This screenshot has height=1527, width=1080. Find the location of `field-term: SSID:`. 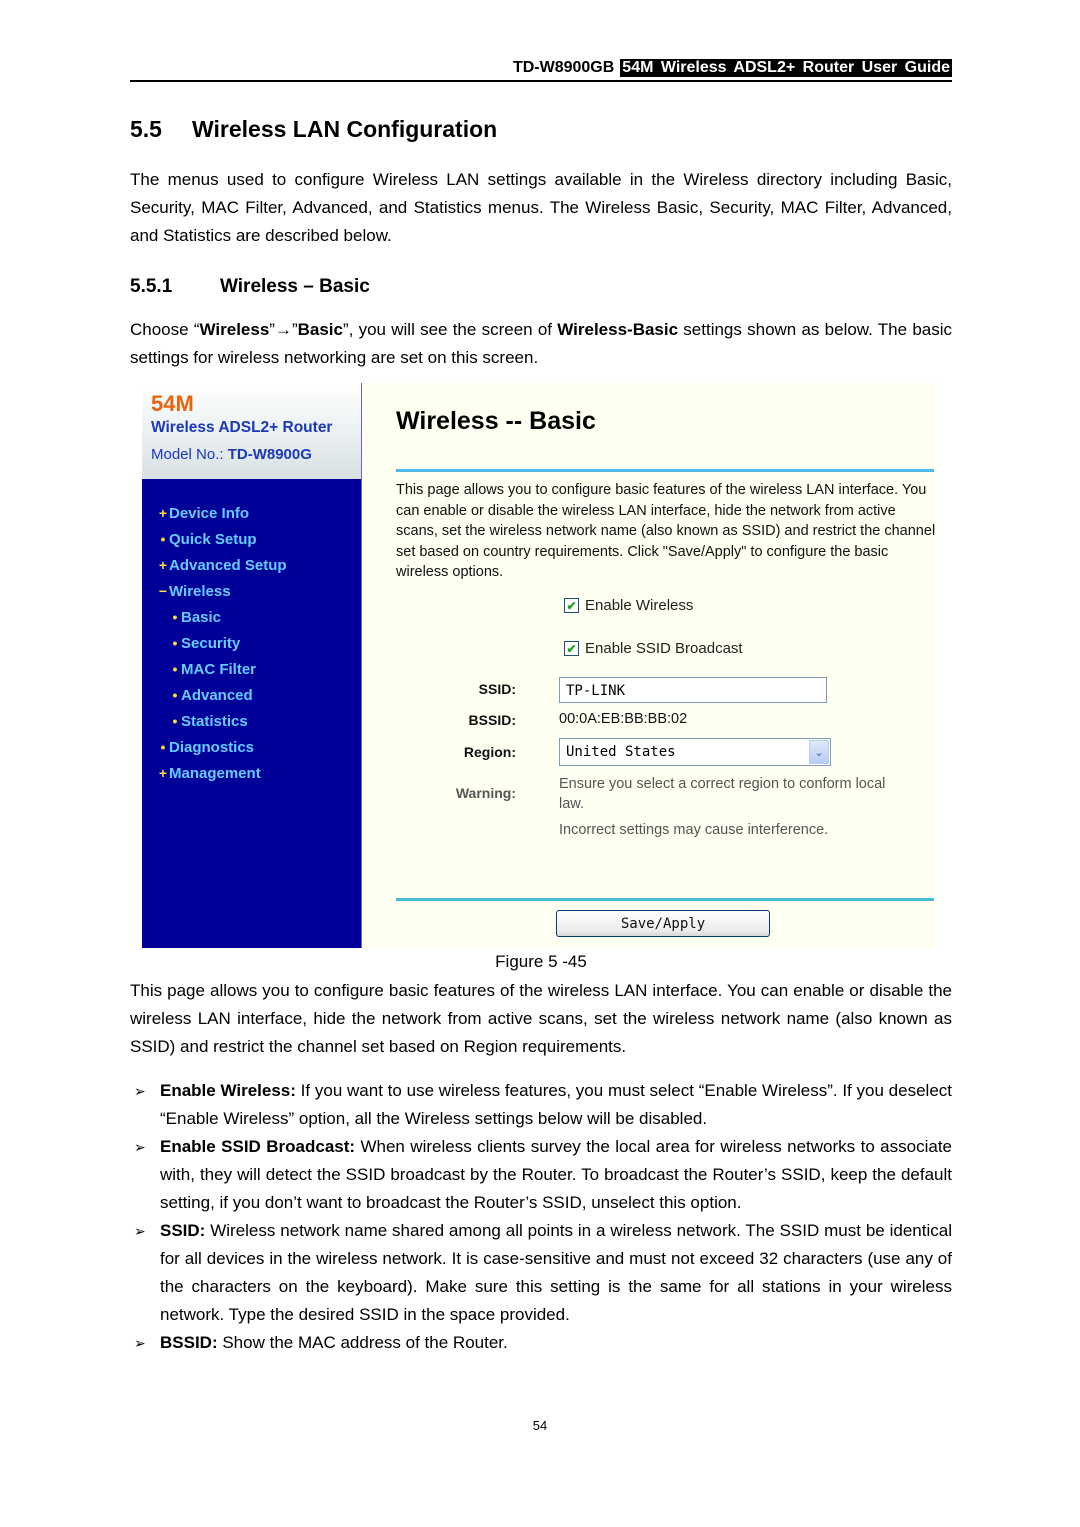

field-term: SSID: is located at coordinates (183, 1230).